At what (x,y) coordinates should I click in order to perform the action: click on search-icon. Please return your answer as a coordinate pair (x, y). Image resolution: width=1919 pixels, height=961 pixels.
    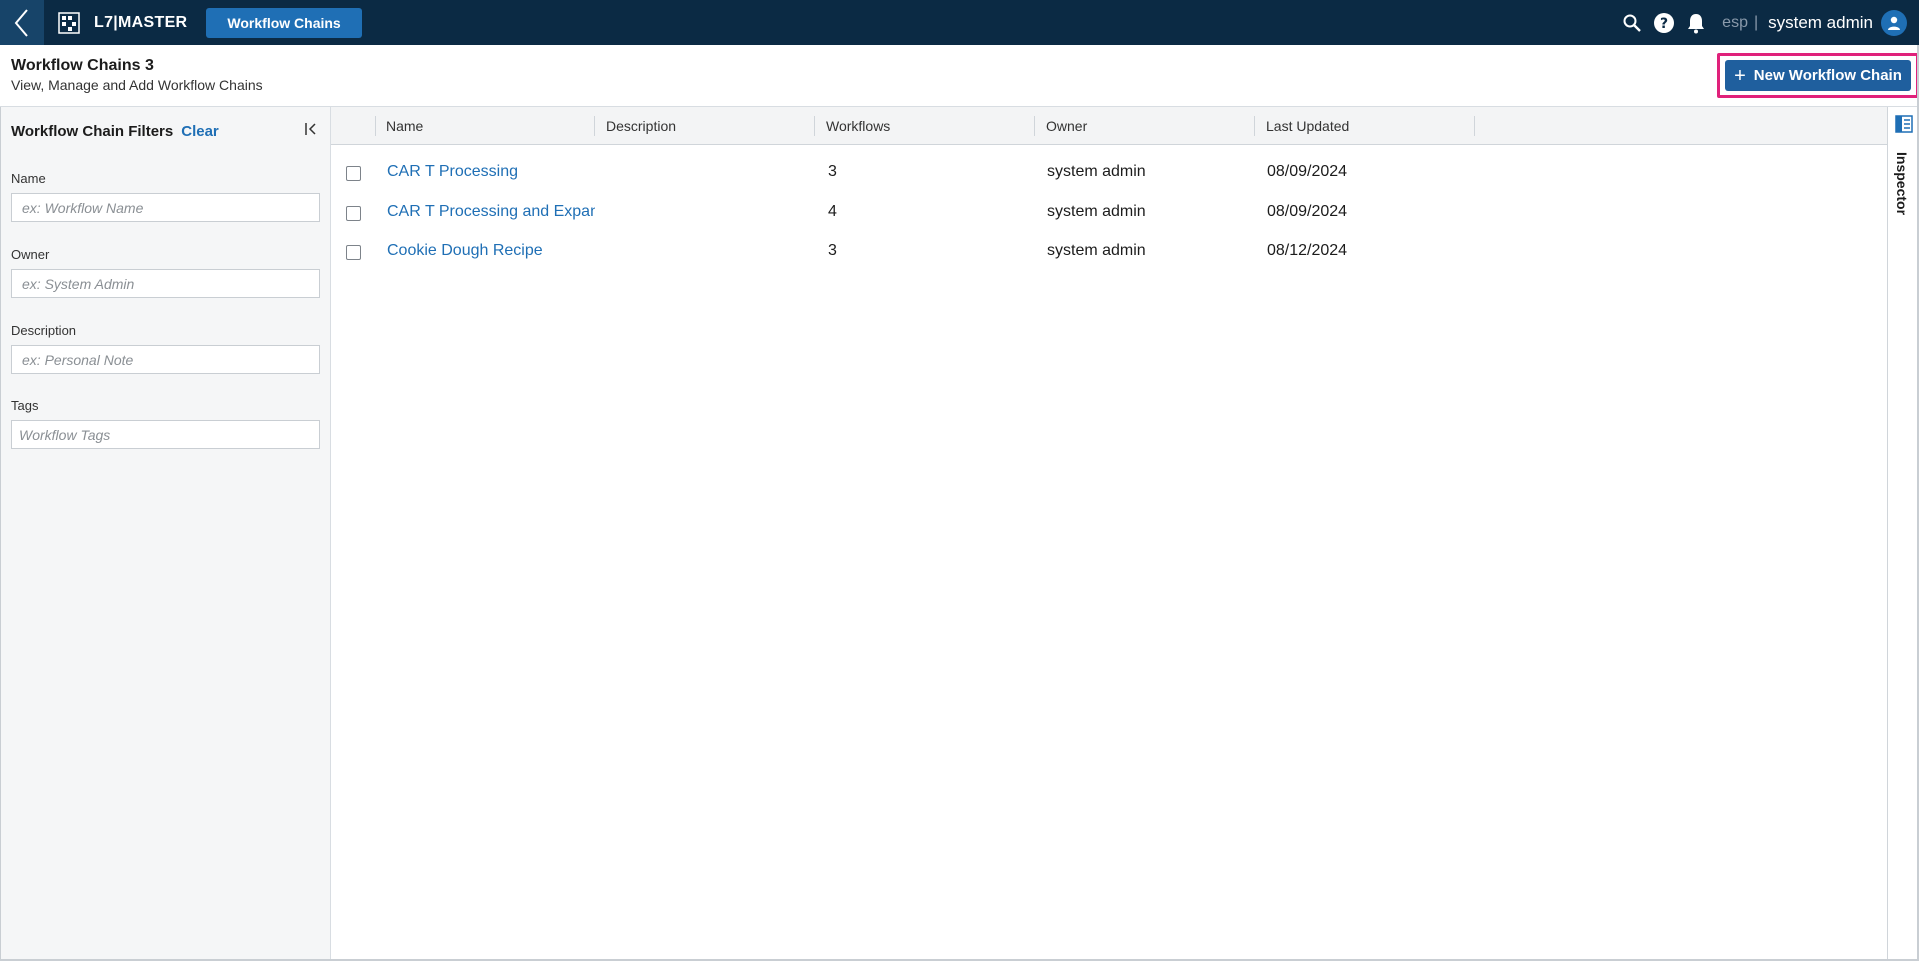
    Looking at the image, I should click on (1632, 23).